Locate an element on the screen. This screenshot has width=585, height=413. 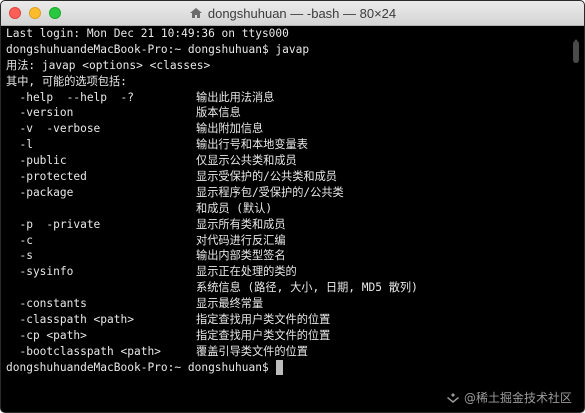
option-description: 版本信息 is located at coordinates (218, 113).